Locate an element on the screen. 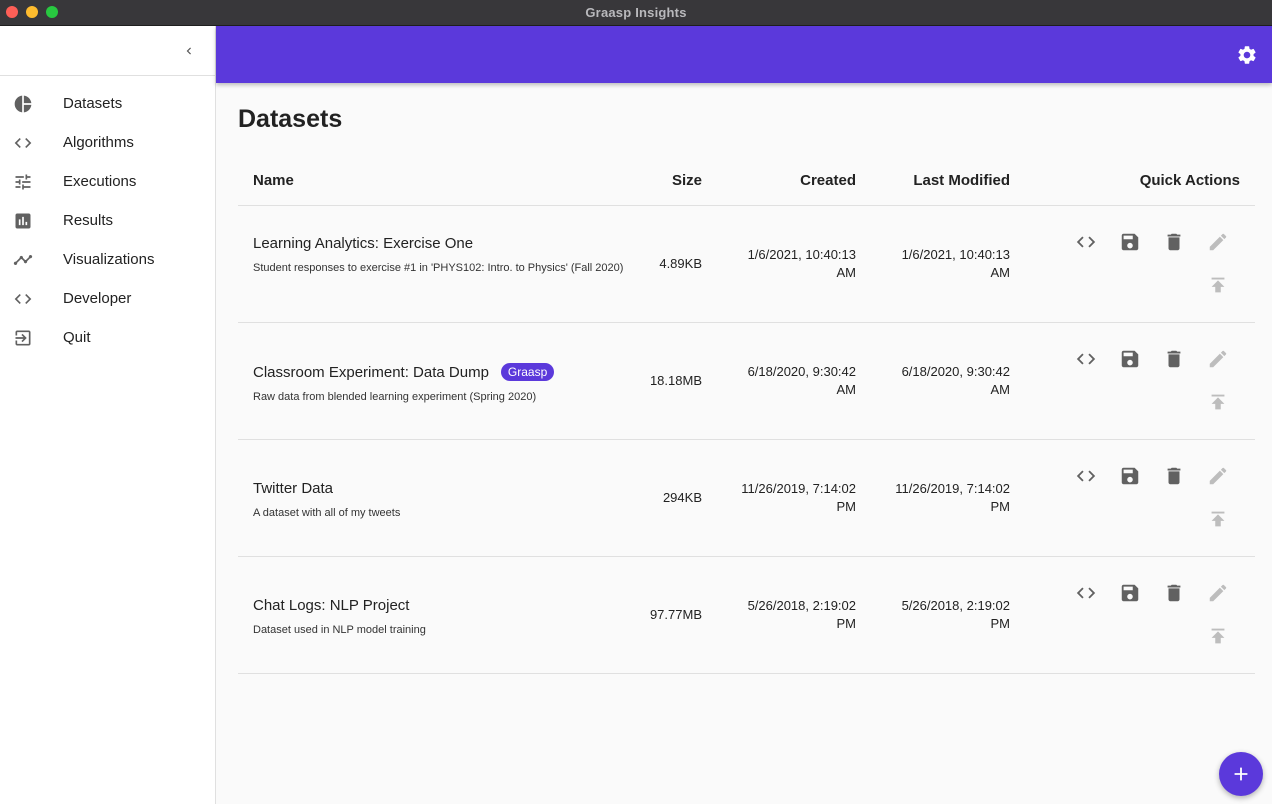 The image size is (1272, 804). dataset-last-modified: 6/18/2020, 9:30:42 AM is located at coordinates (955, 380).